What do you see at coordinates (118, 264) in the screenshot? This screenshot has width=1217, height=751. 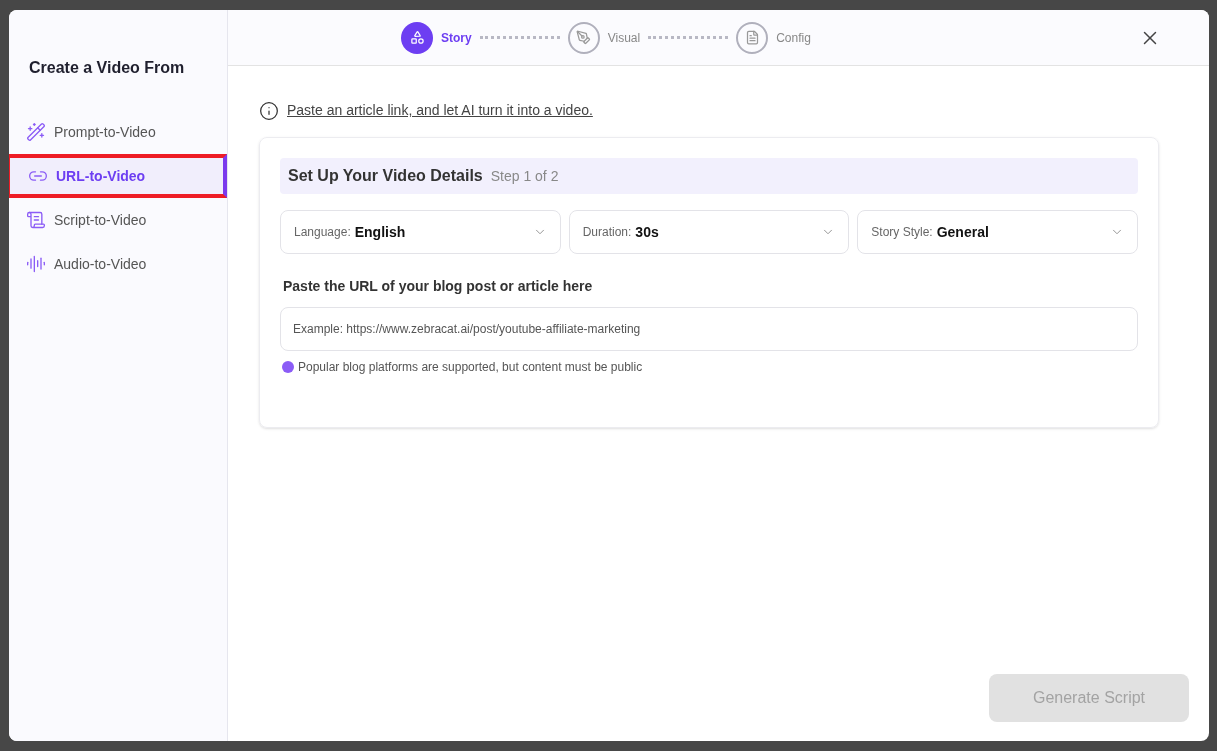 I see `sidebar-item: Audio-to-Video` at bounding box center [118, 264].